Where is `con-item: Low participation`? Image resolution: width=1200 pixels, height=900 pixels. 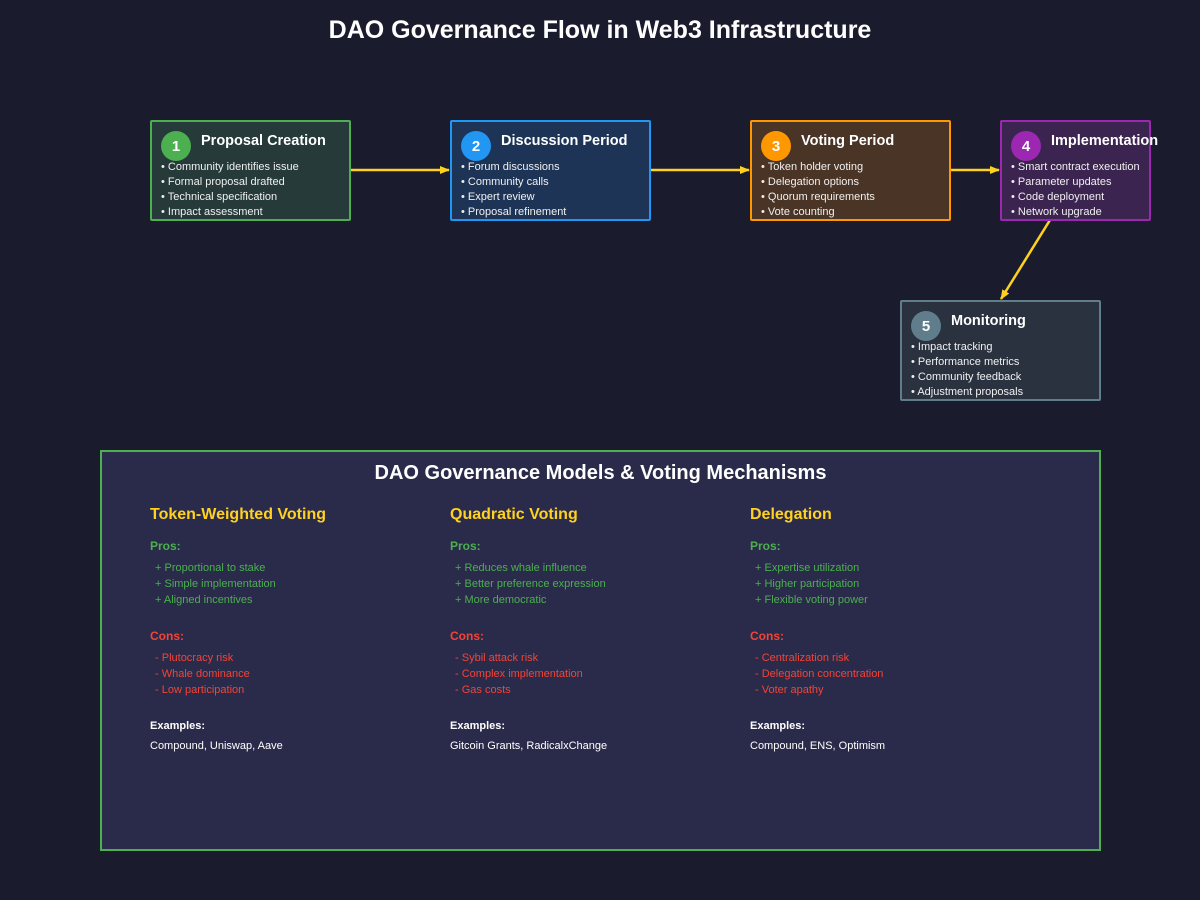
con-item: Low participation is located at coordinates (202, 690).